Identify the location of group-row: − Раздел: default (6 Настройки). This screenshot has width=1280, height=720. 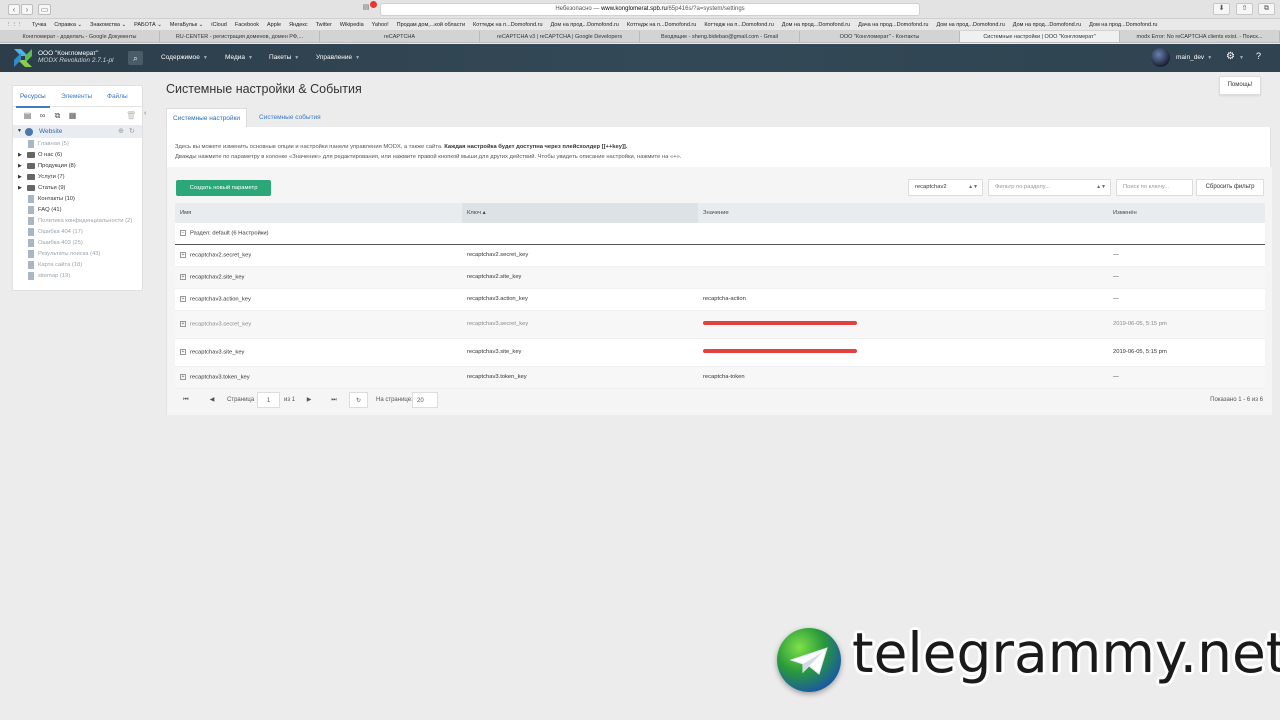
(720, 234).